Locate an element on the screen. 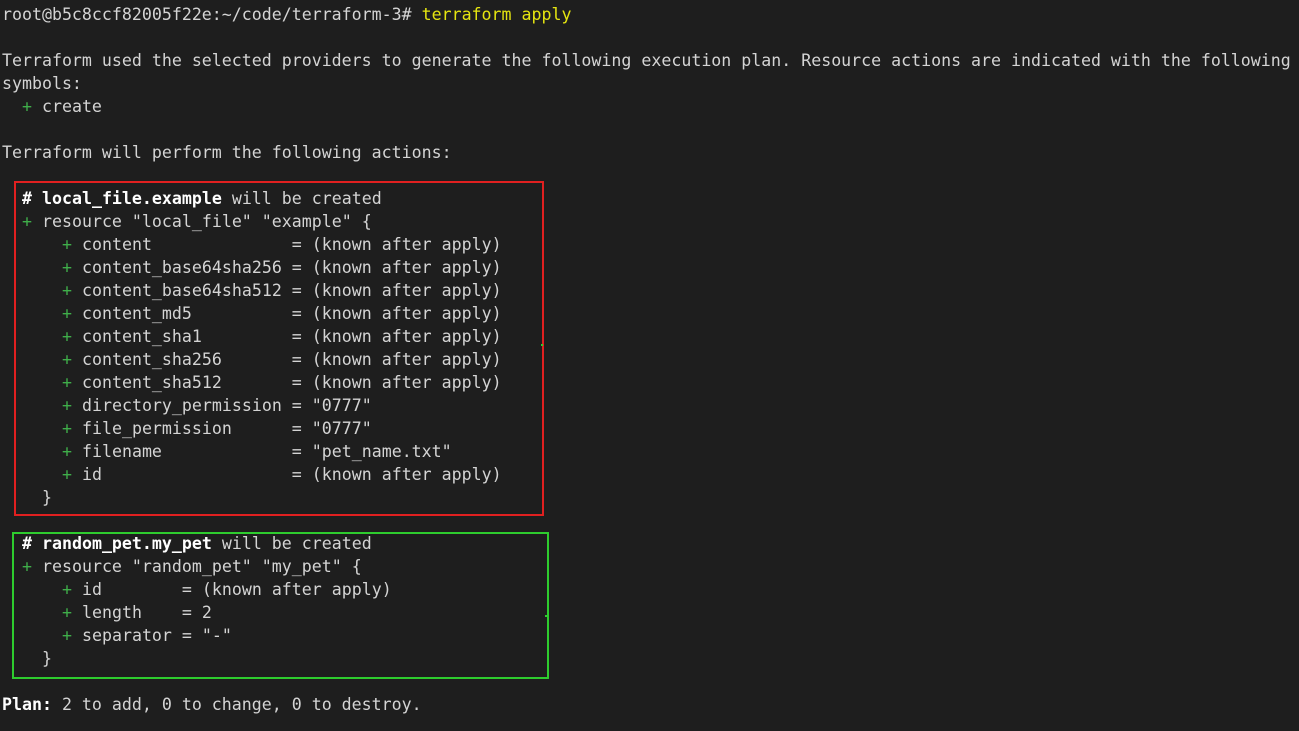  random-pet-resource-decl: + resource "random_pet" "my_pet" { is located at coordinates (192, 566).